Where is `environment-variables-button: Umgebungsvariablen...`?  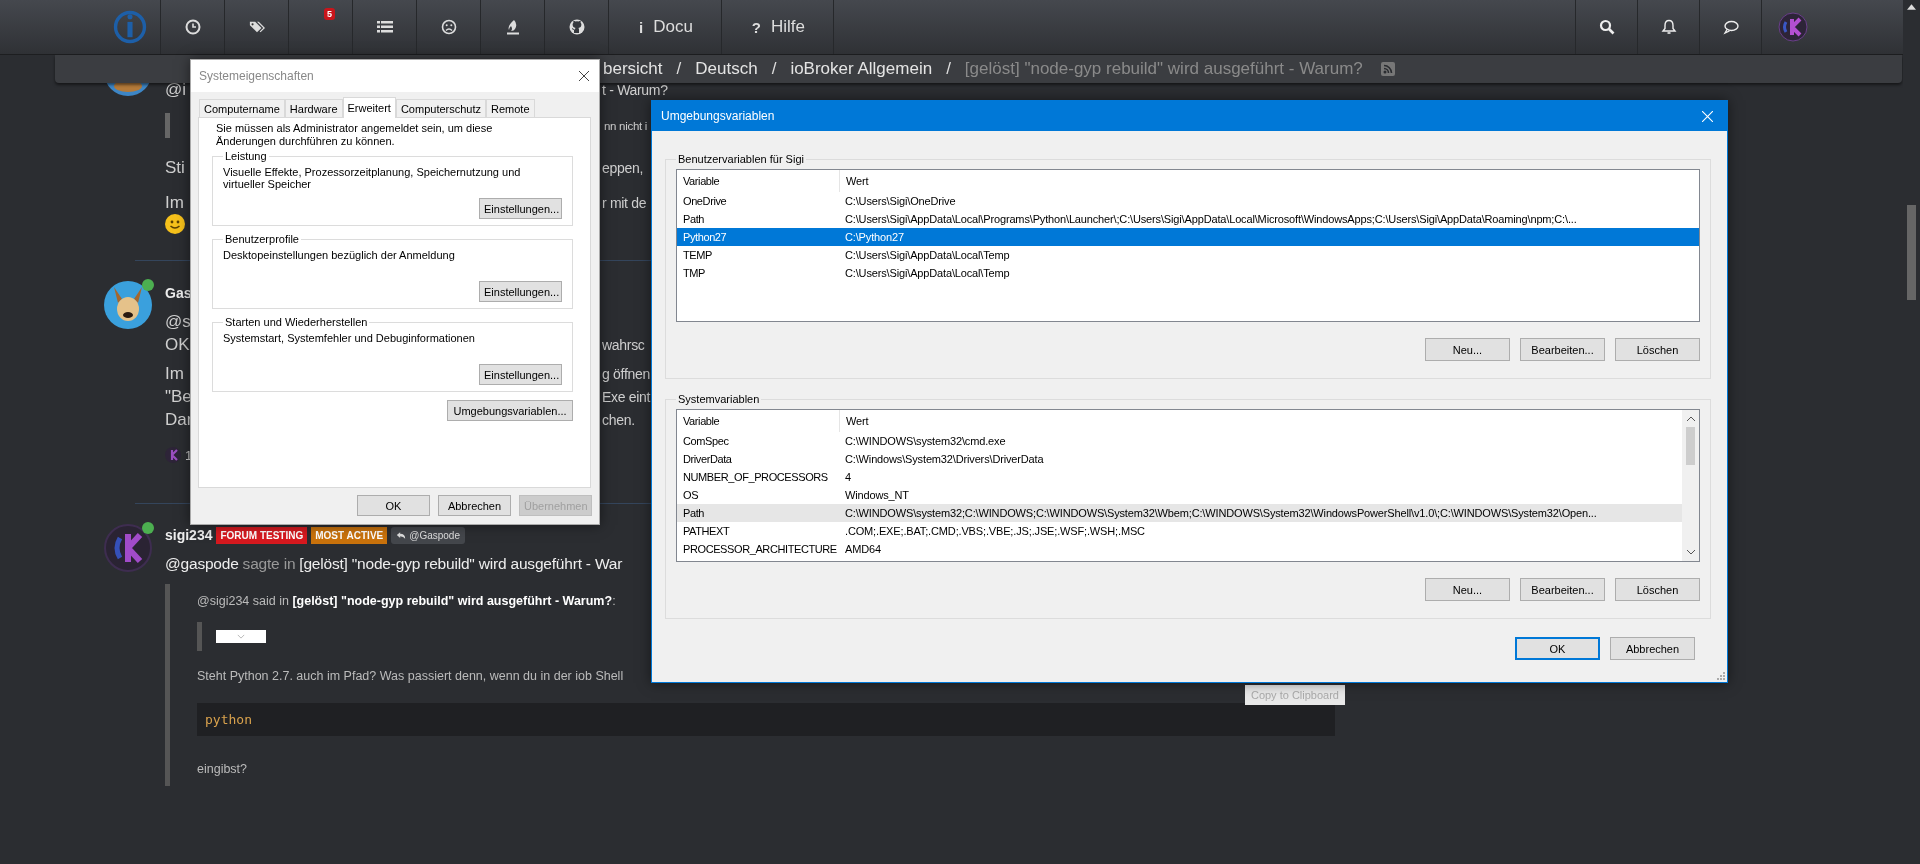 environment-variables-button: Umgebungsvariablen... is located at coordinates (510, 410).